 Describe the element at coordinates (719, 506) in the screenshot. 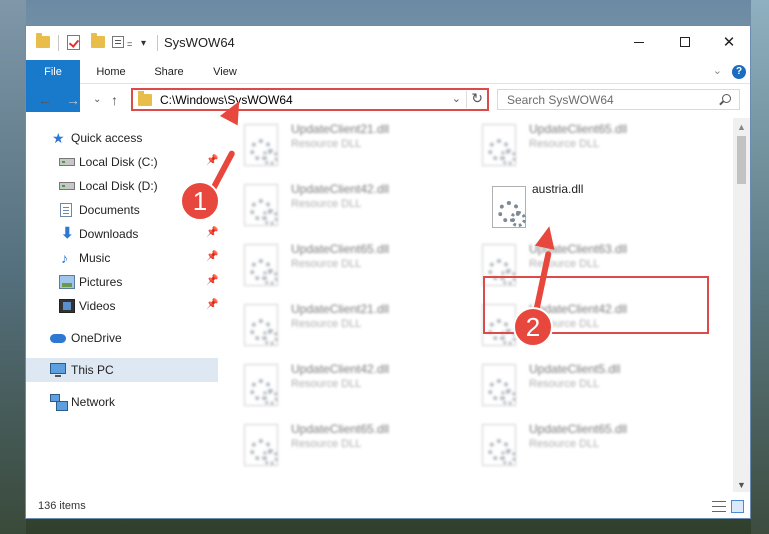

I see `details-view-icon` at that location.